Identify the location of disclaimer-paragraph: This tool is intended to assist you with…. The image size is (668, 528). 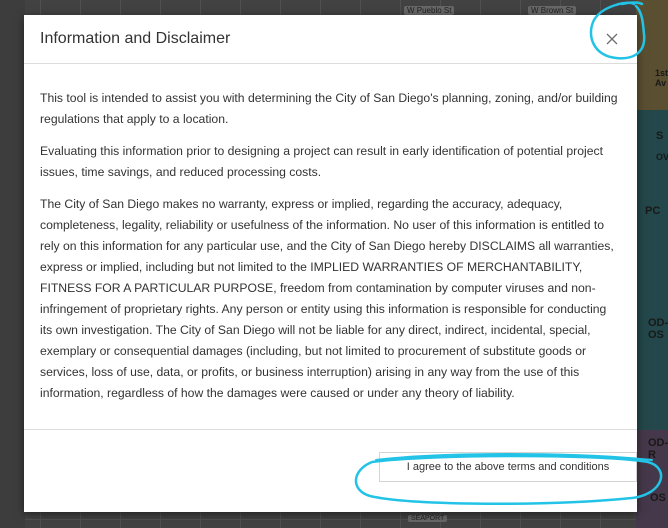
(329, 108).